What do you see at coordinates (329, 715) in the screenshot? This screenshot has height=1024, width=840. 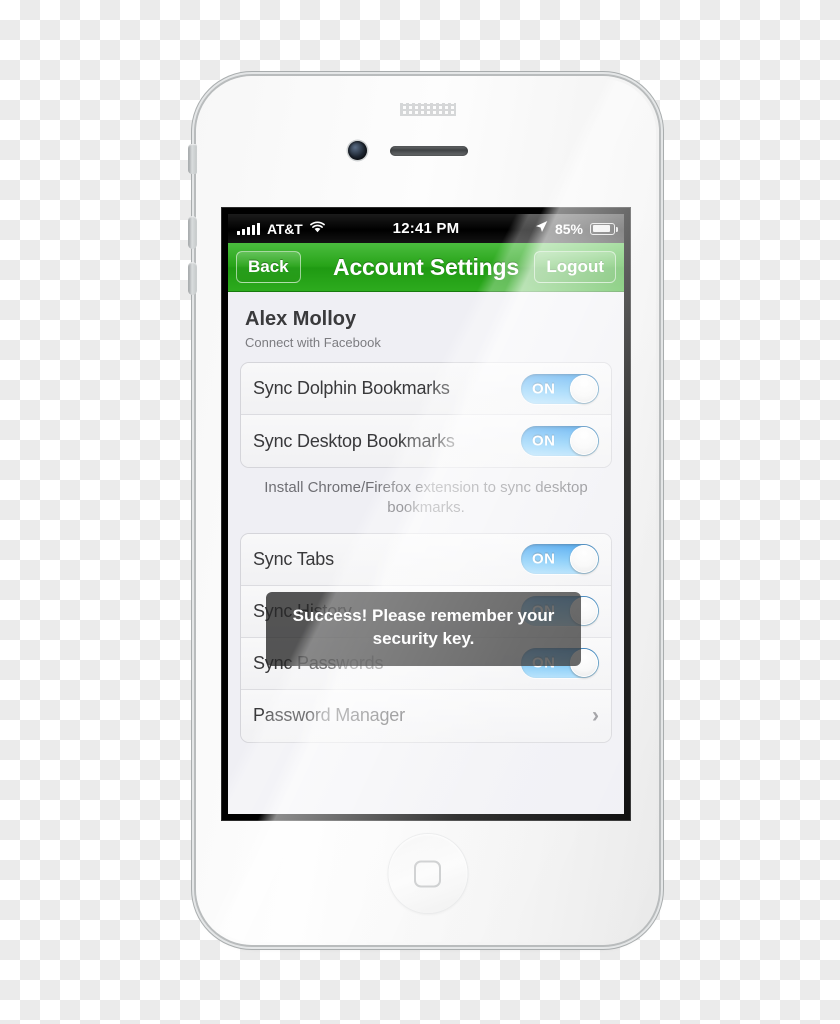 I see `row-label: Password Manager` at bounding box center [329, 715].